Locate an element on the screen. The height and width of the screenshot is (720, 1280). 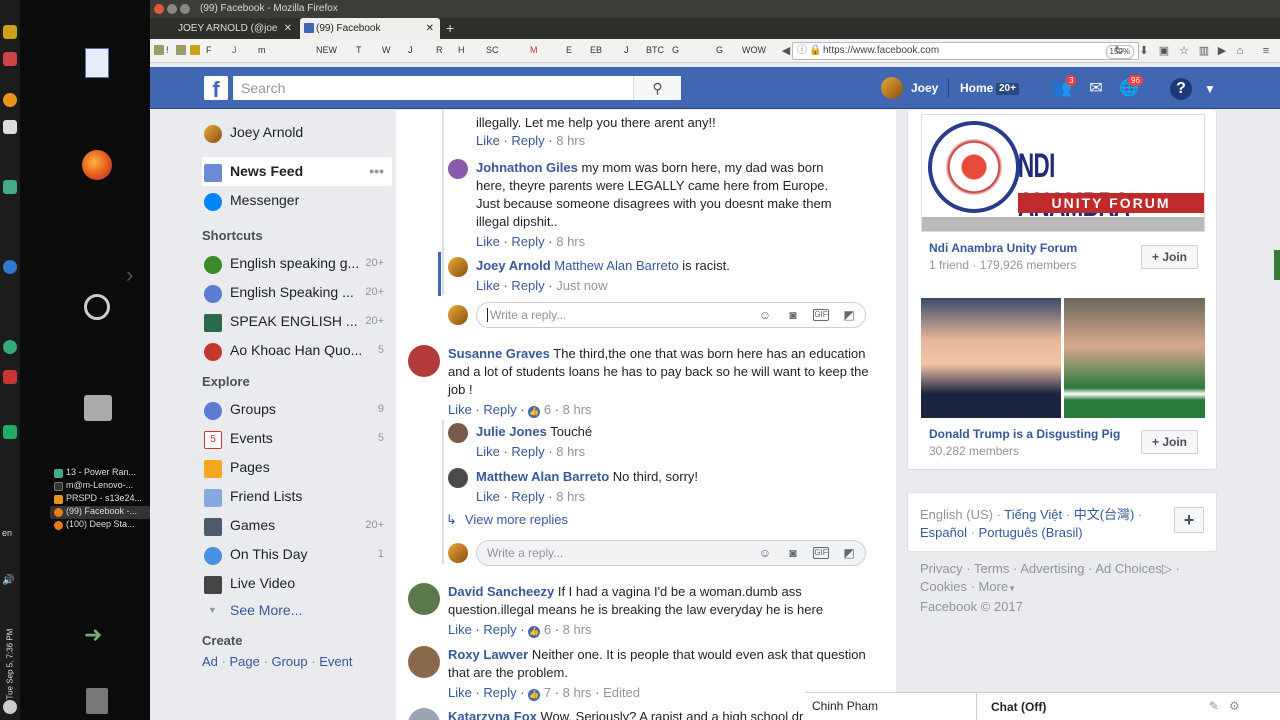
bookmark: BTC is located at coordinates (655, 50).